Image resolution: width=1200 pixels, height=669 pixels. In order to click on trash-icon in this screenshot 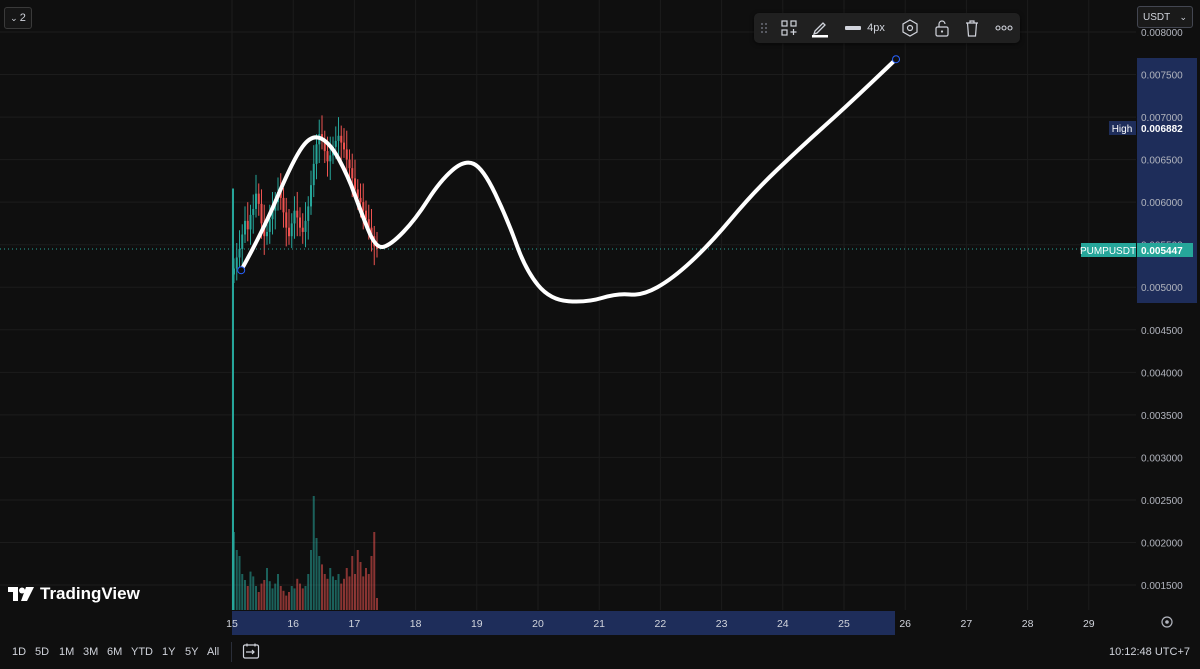, I will do `click(972, 28)`.